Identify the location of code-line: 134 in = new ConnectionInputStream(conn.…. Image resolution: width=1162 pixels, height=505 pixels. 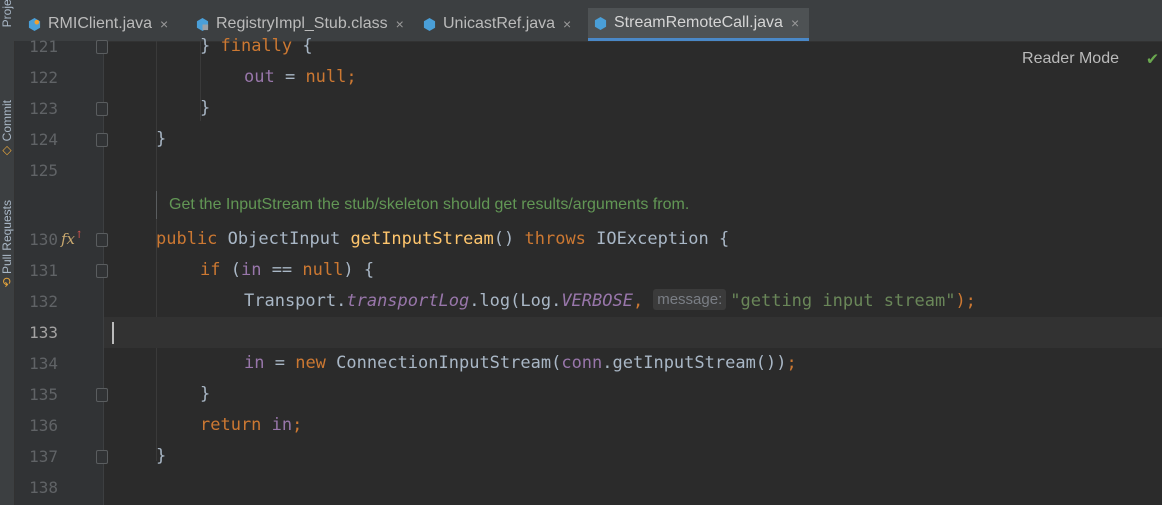
(595, 363).